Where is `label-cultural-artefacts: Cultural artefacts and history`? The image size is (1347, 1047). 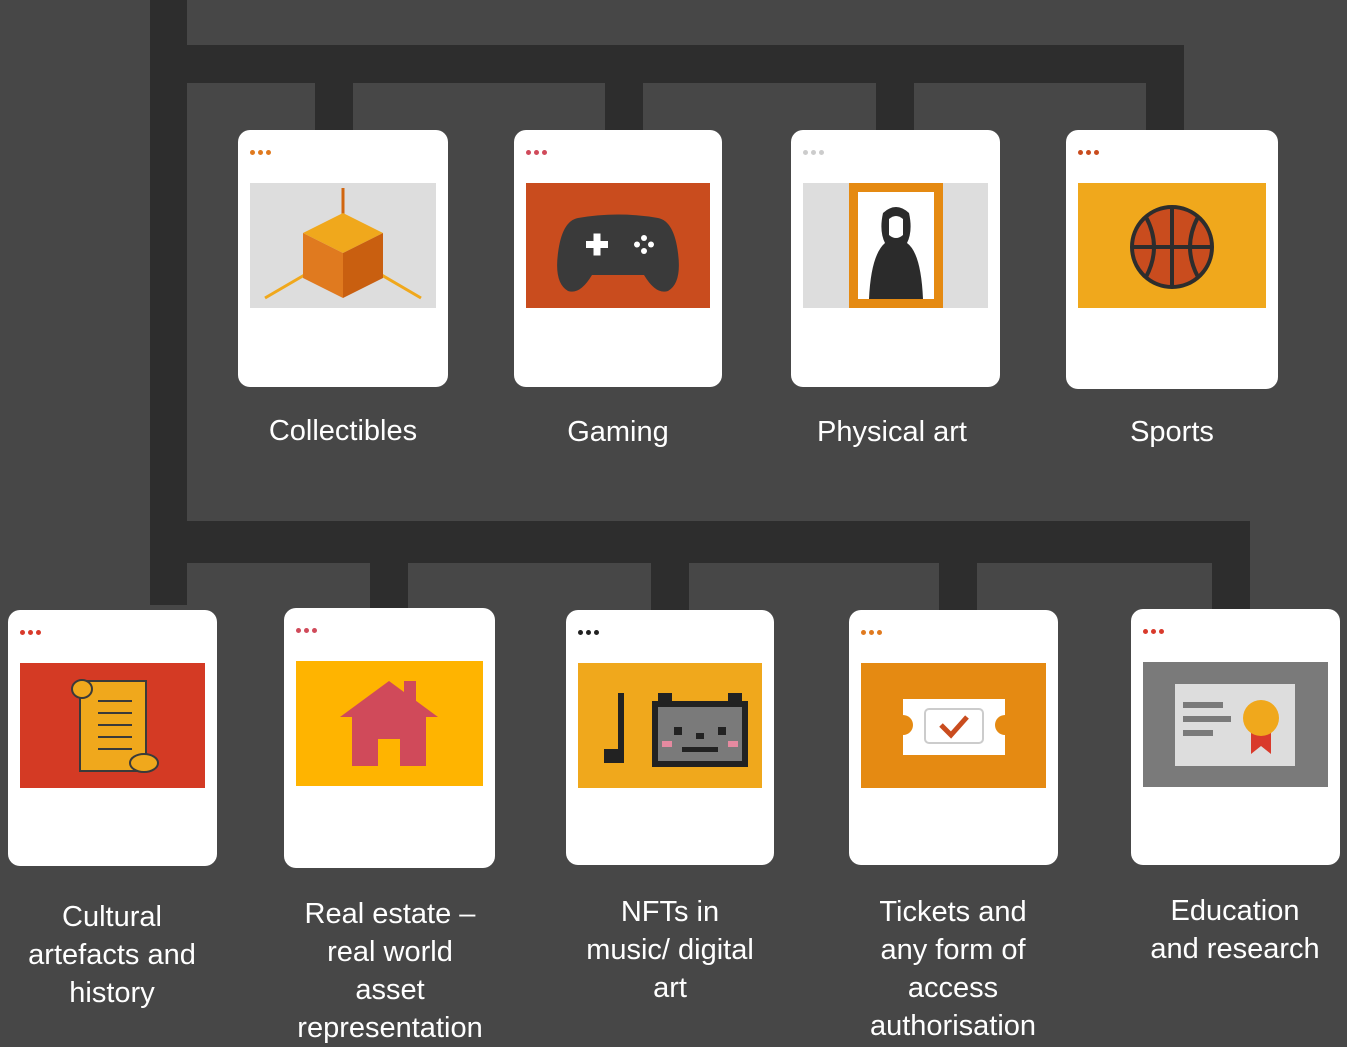 label-cultural-artefacts: Cultural artefacts and history is located at coordinates (112, 955).